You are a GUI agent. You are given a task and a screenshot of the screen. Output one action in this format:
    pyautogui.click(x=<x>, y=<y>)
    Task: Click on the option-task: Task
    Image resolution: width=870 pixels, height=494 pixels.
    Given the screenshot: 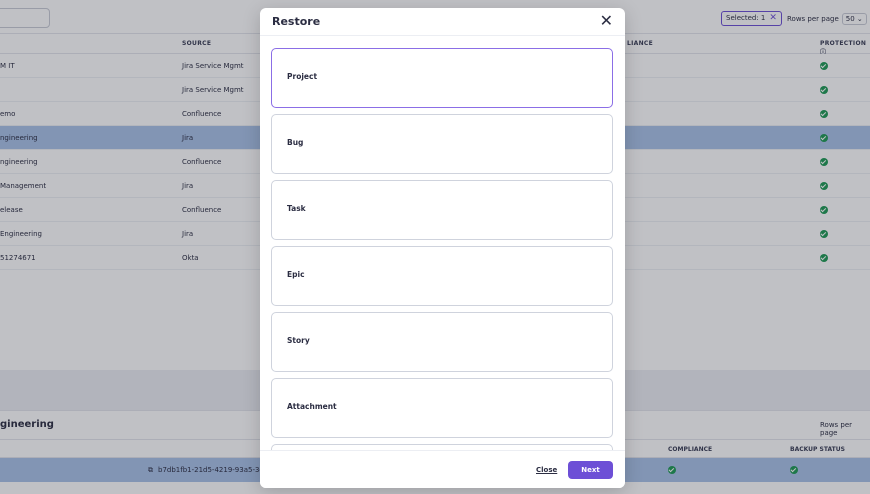 What is the action you would take?
    pyautogui.click(x=442, y=210)
    